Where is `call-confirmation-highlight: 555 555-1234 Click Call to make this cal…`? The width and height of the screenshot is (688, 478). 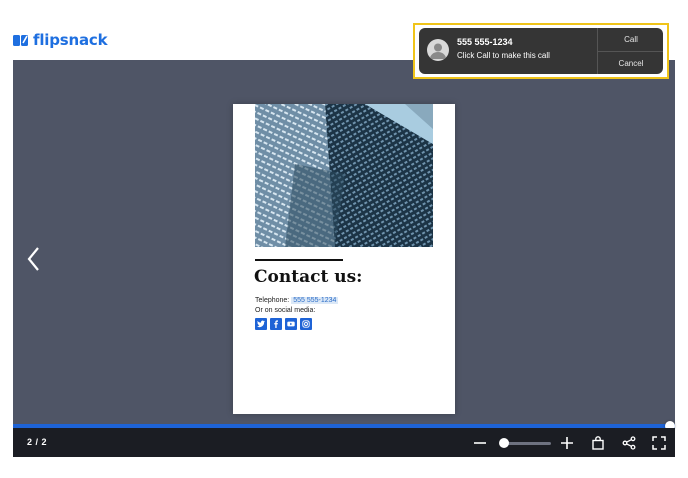 call-confirmation-highlight: 555 555-1234 Click Call to make this cal… is located at coordinates (541, 51).